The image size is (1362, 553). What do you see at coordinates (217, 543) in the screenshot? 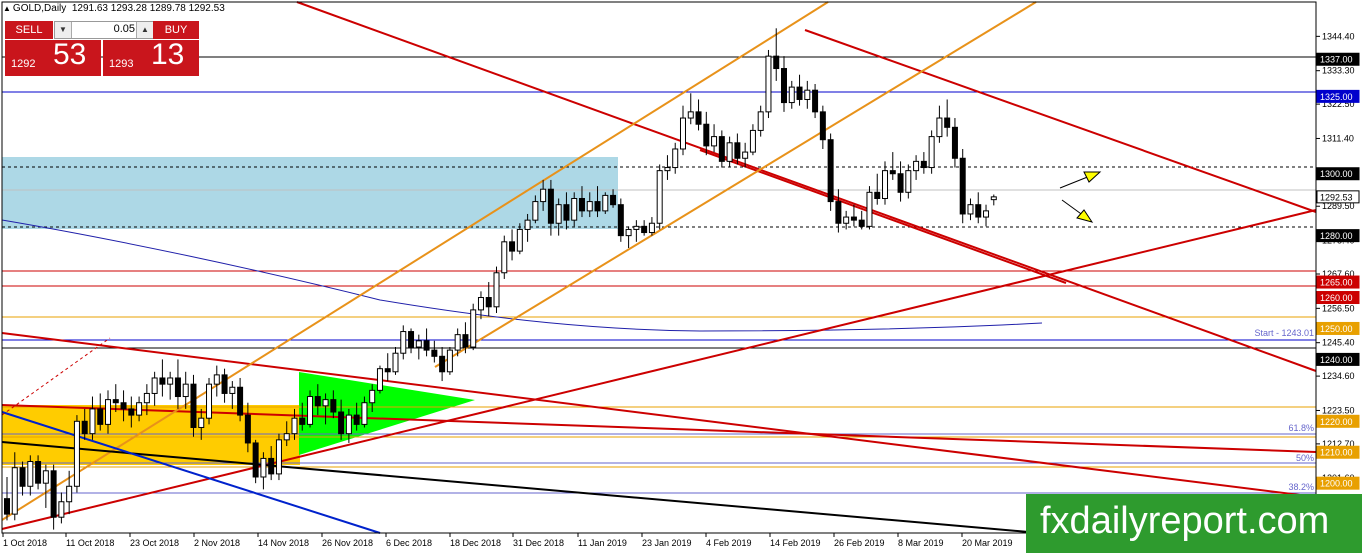
I see `x-tick-label: 2 Nov 2018` at bounding box center [217, 543].